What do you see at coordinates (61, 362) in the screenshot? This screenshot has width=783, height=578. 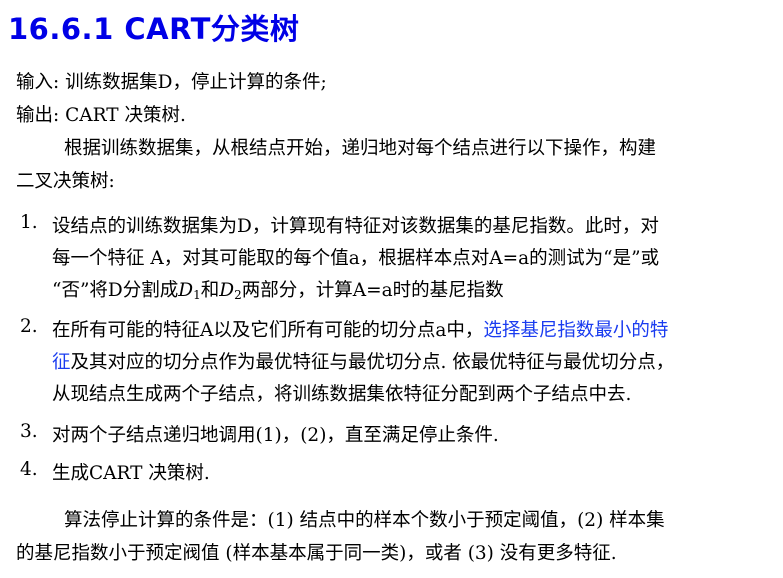 I see `step-2-highlight-b: 征` at bounding box center [61, 362].